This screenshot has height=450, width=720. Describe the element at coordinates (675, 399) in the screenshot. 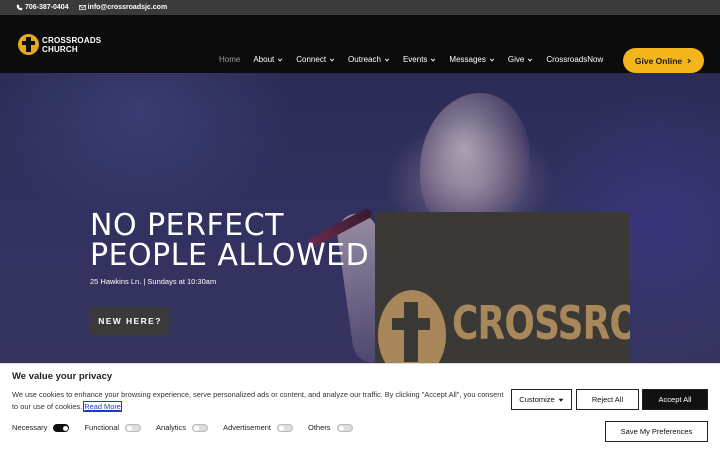

I see `accept-all-button: Accept All` at that location.